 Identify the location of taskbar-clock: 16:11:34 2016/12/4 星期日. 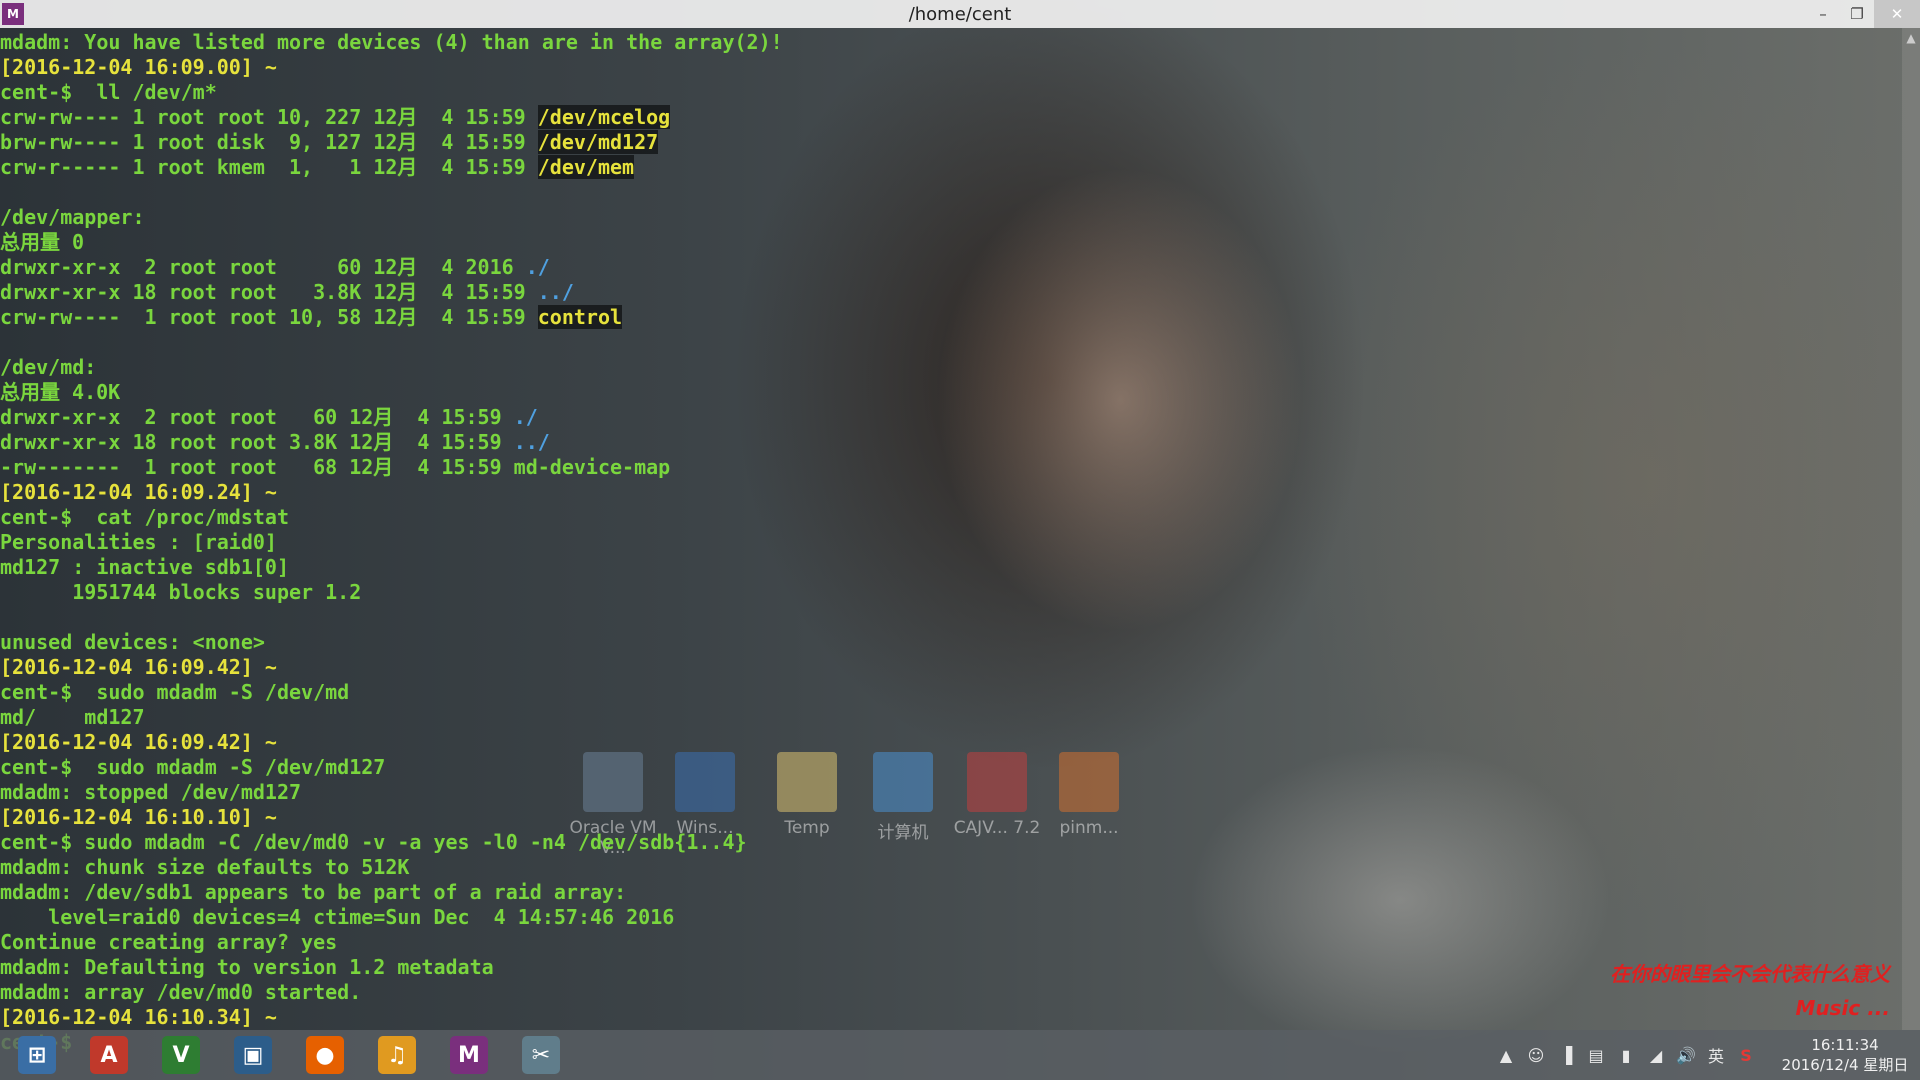
(1845, 1055).